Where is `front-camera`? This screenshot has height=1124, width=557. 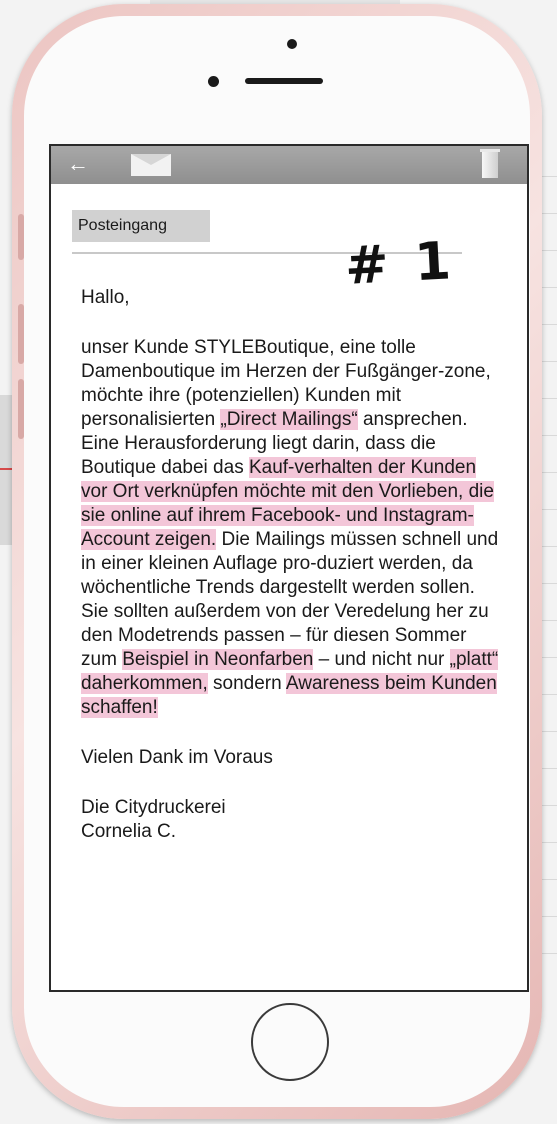 front-camera is located at coordinates (292, 44).